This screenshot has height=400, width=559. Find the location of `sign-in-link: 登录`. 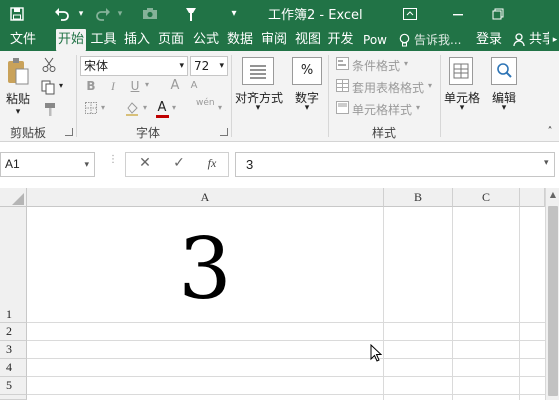

sign-in-link: 登录 is located at coordinates (489, 40).